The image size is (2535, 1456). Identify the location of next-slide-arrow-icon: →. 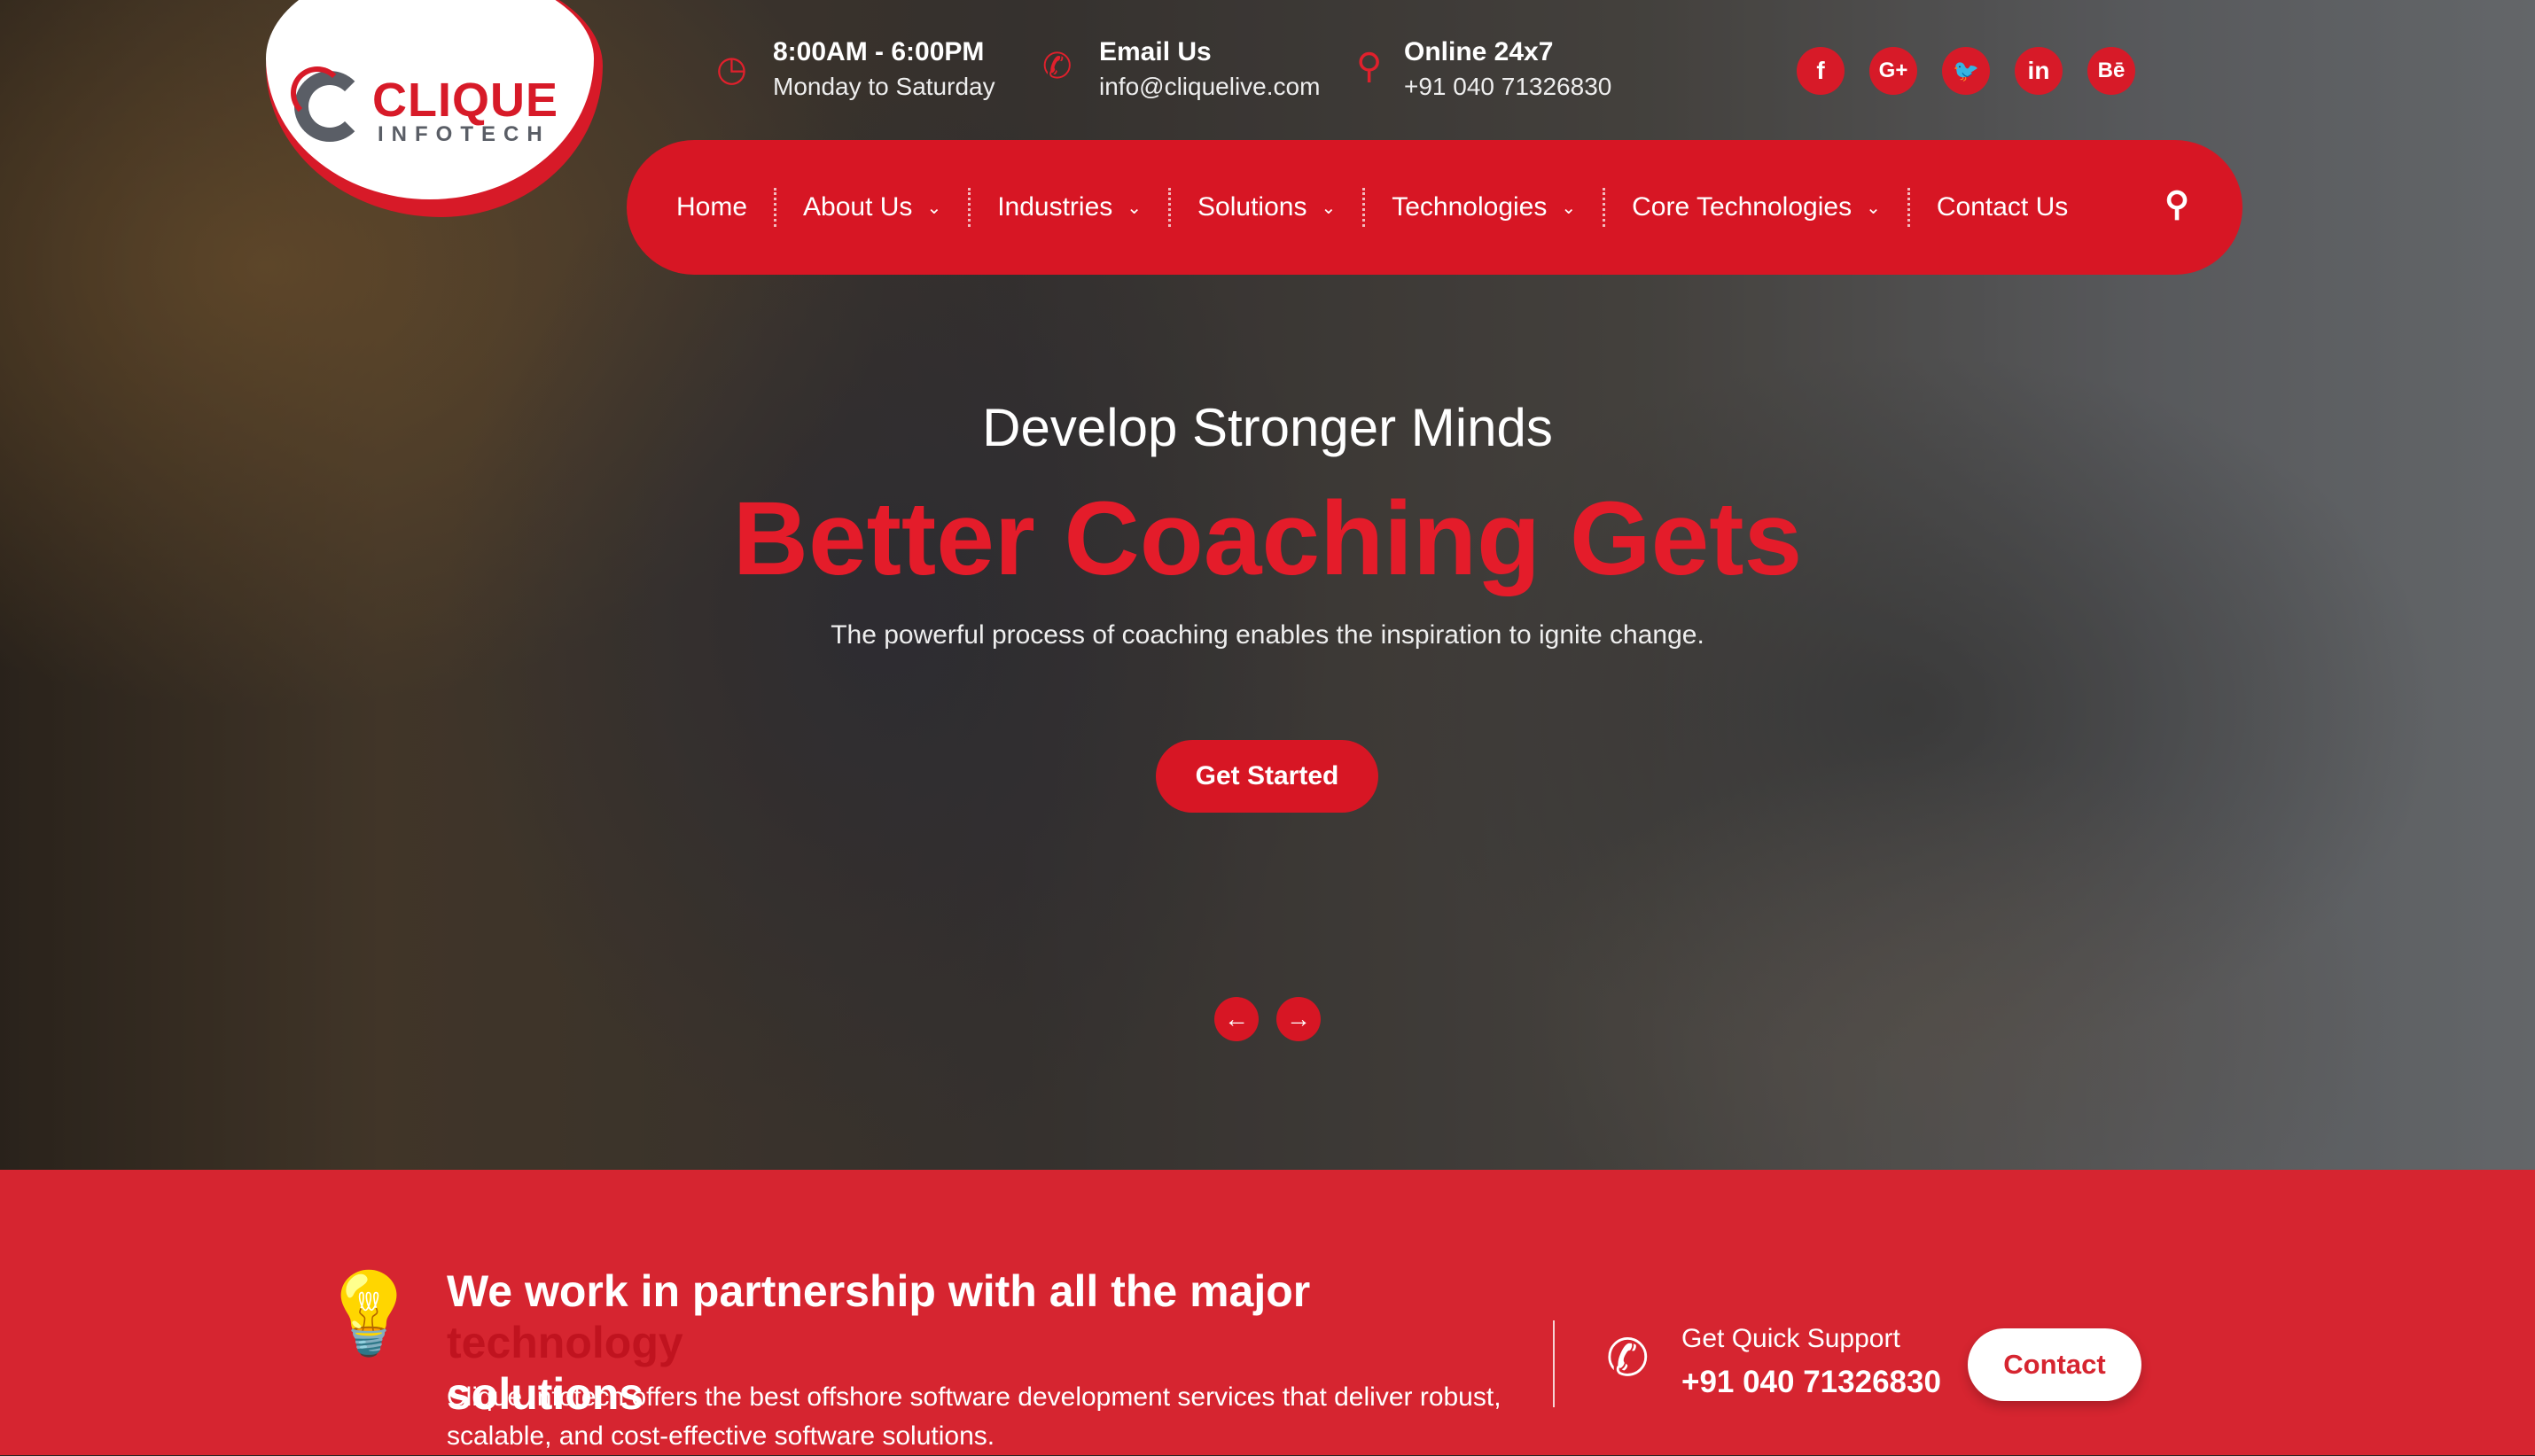
(1298, 1019).